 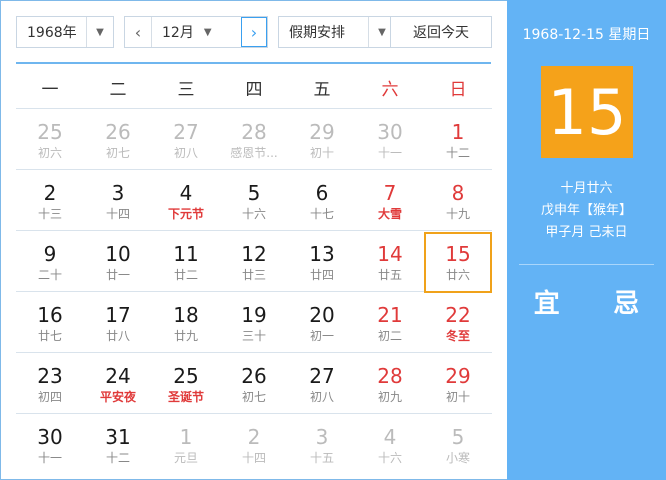 I want to click on day-number: 16, so click(x=50, y=314).